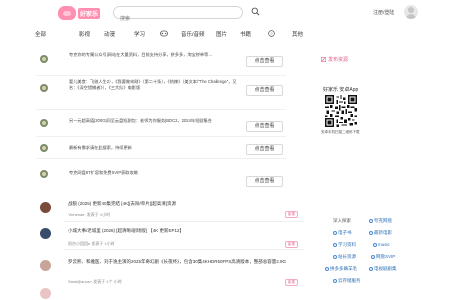 The height and width of the screenshot is (300, 456). Describe the element at coordinates (153, 173) in the screenshot. I see `feed-row-text: 夸克网盘8T扩容和免费SVIP获取攻略` at that location.